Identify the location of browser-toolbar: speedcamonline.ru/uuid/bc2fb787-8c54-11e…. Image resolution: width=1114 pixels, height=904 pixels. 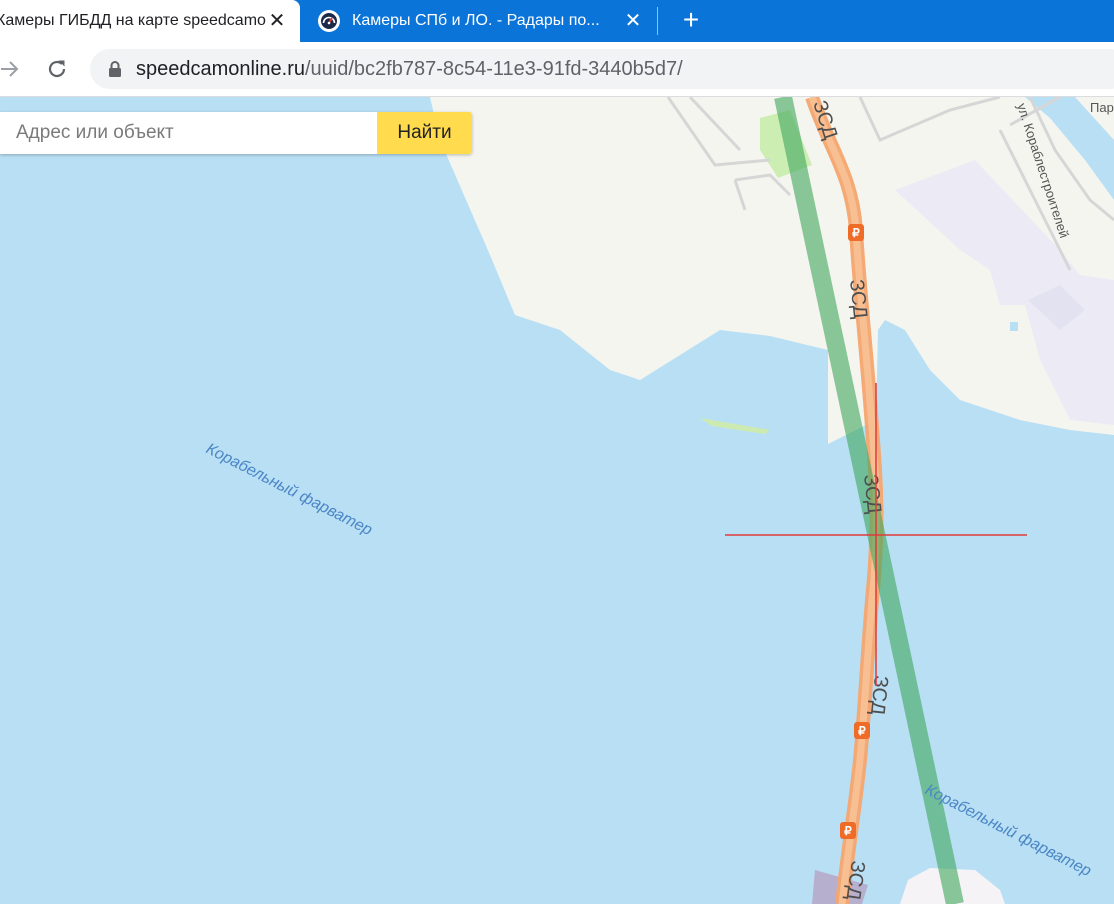
(557, 69).